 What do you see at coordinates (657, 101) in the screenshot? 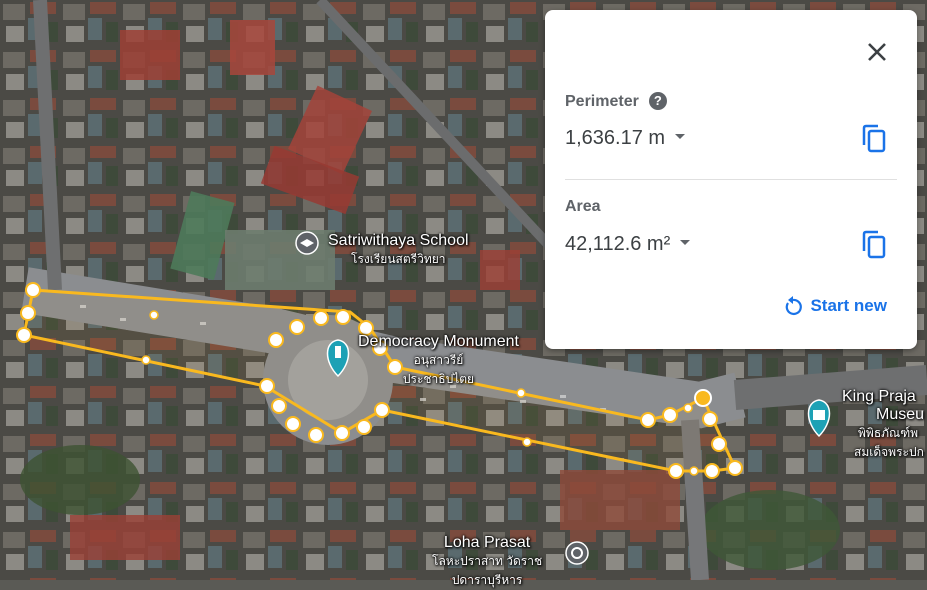
I see `help-icon: ?` at bounding box center [657, 101].